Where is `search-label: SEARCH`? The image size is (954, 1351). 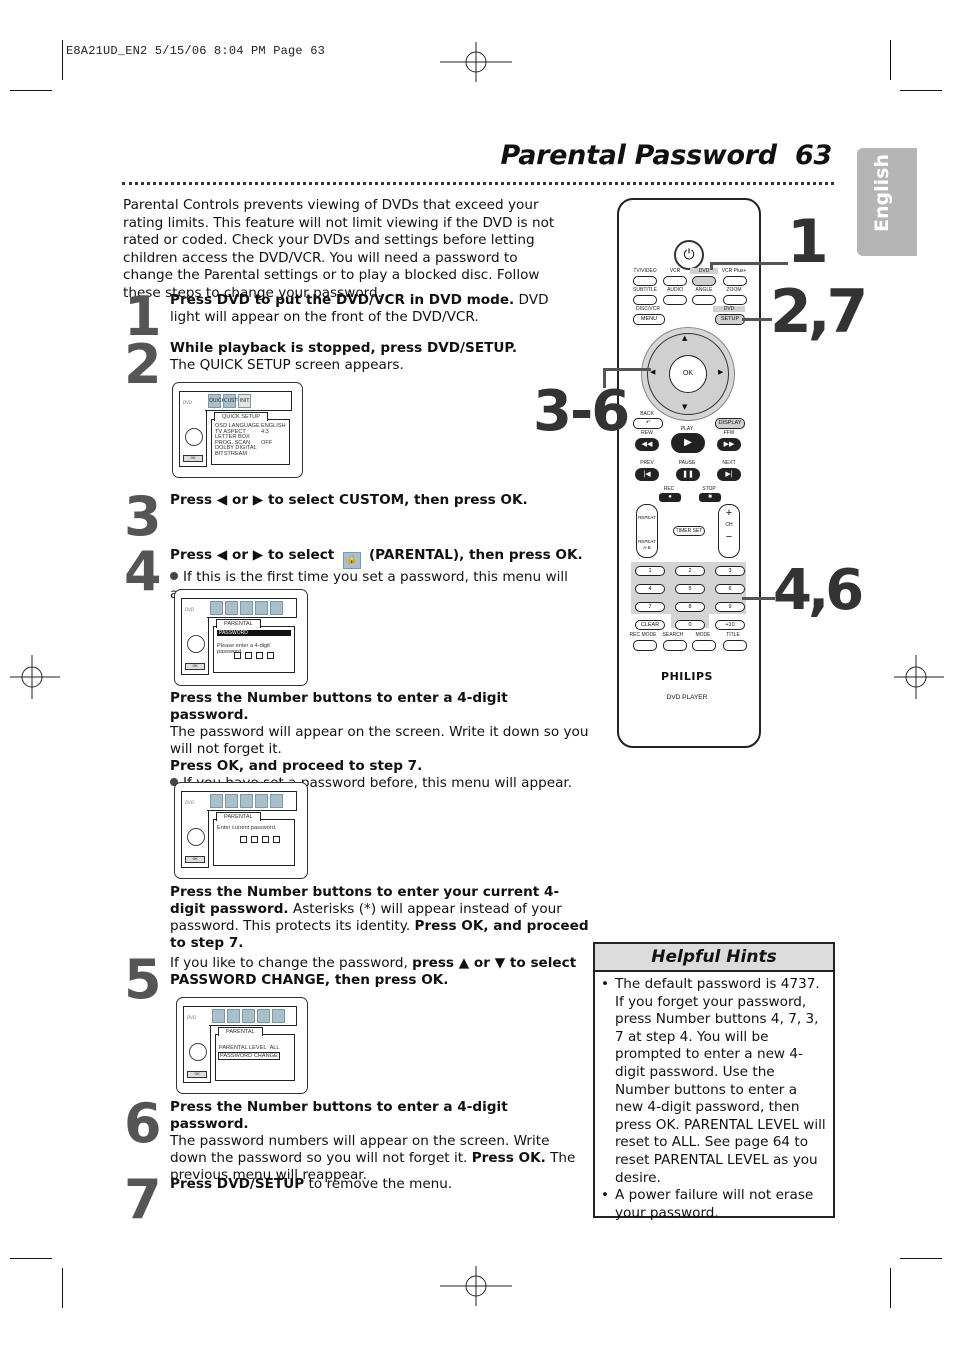 search-label: SEARCH is located at coordinates (673, 635).